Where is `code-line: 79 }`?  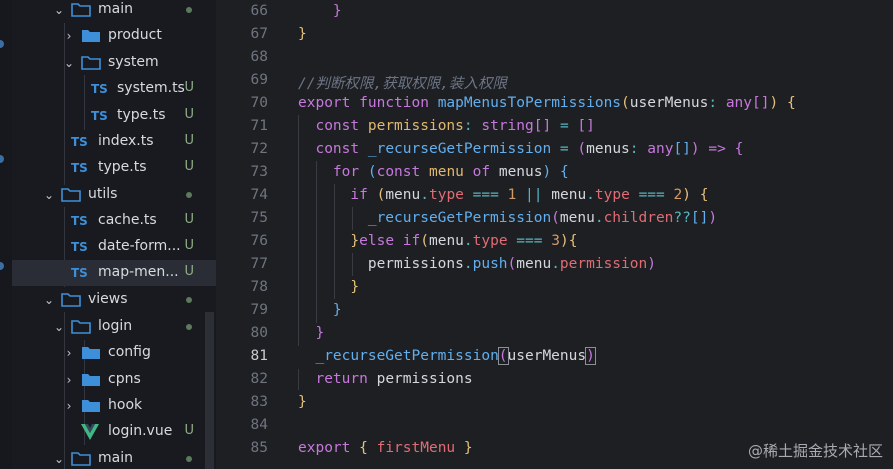 code-line: 79 } is located at coordinates (554, 311).